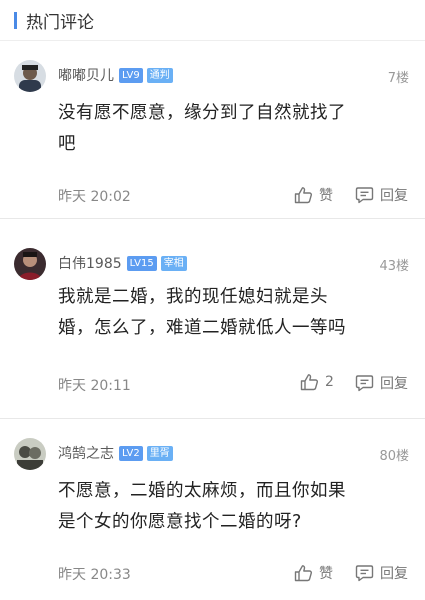 This screenshot has width=425, height=600. Describe the element at coordinates (398, 78) in the screenshot. I see `floor-number: 7楼` at that location.